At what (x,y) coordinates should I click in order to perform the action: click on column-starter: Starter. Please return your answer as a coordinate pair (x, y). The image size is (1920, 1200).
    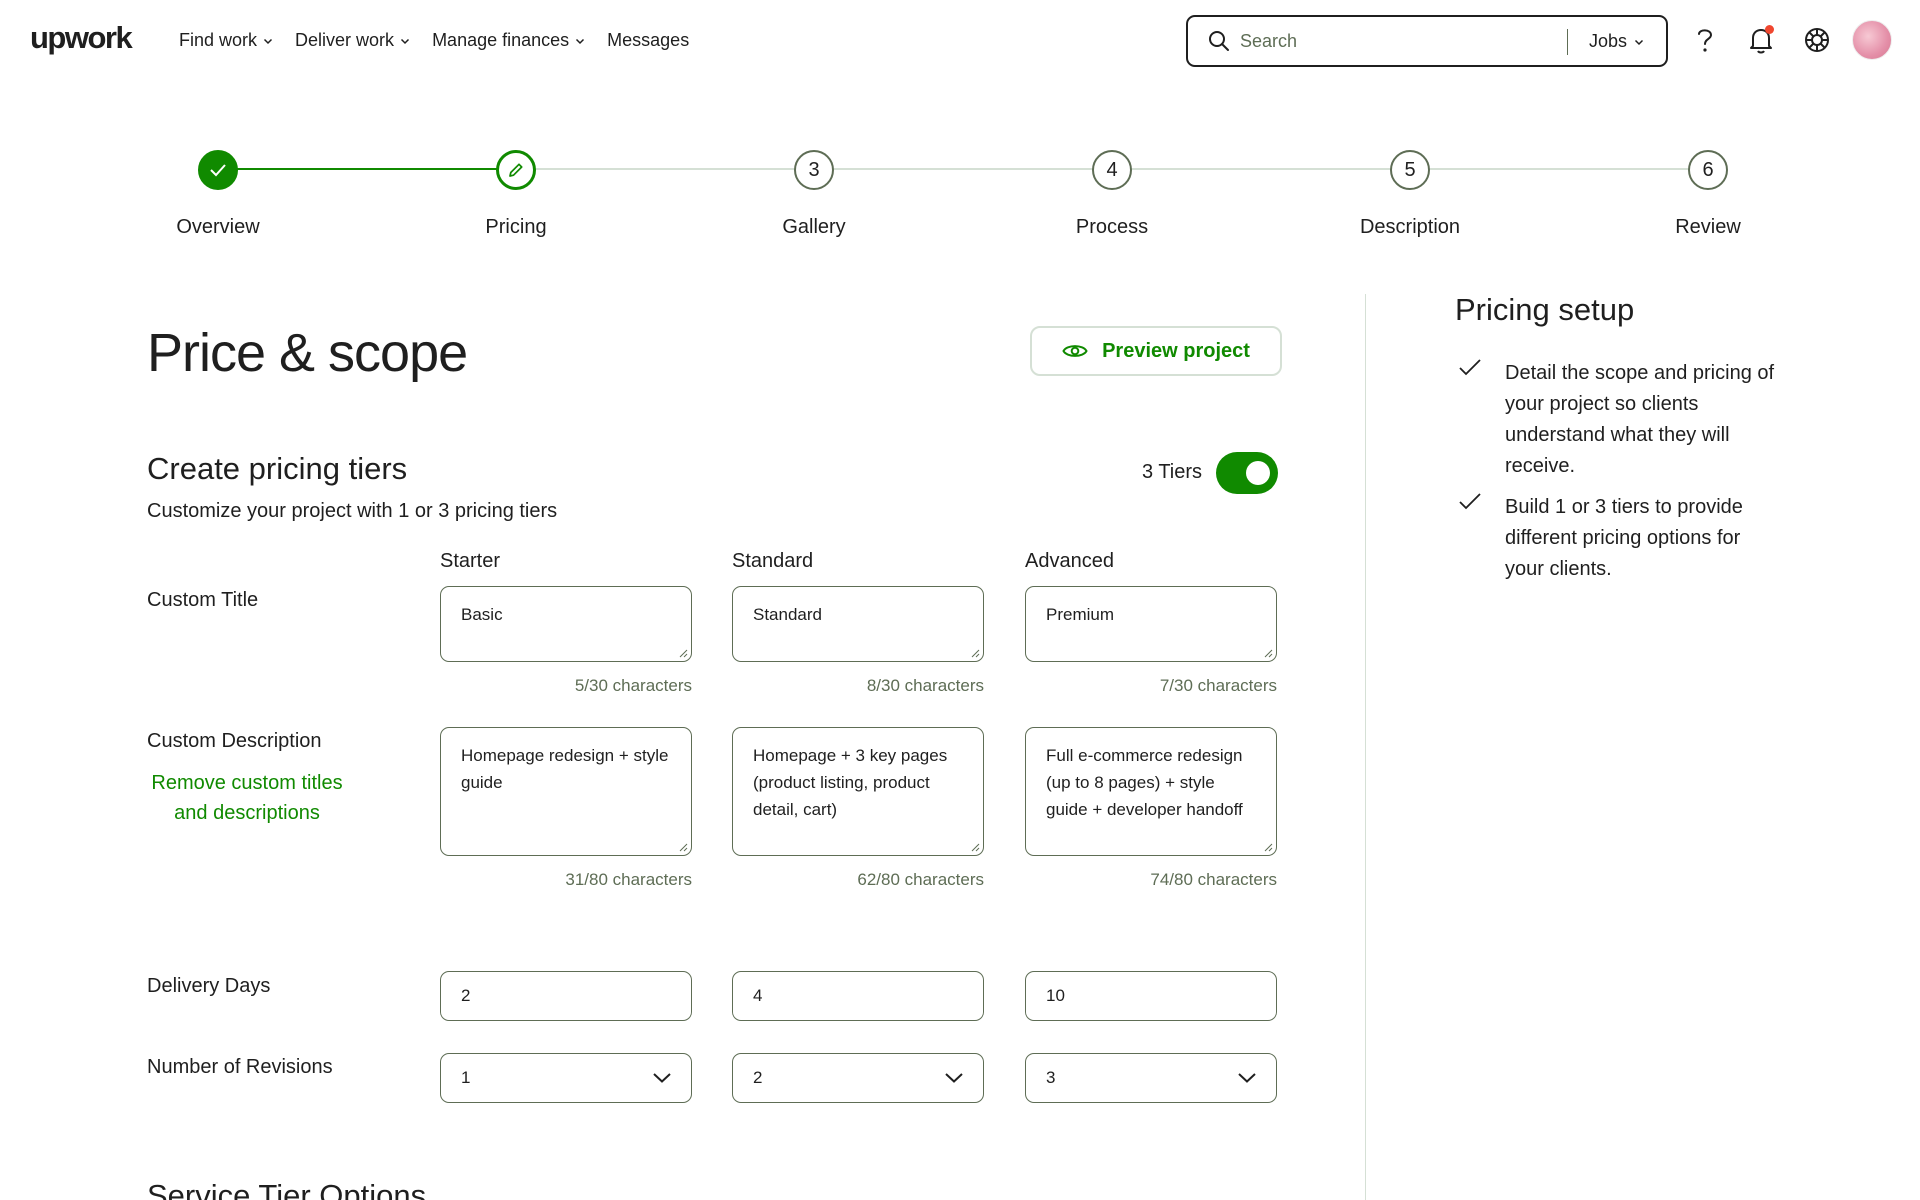
    Looking at the image, I should click on (470, 561).